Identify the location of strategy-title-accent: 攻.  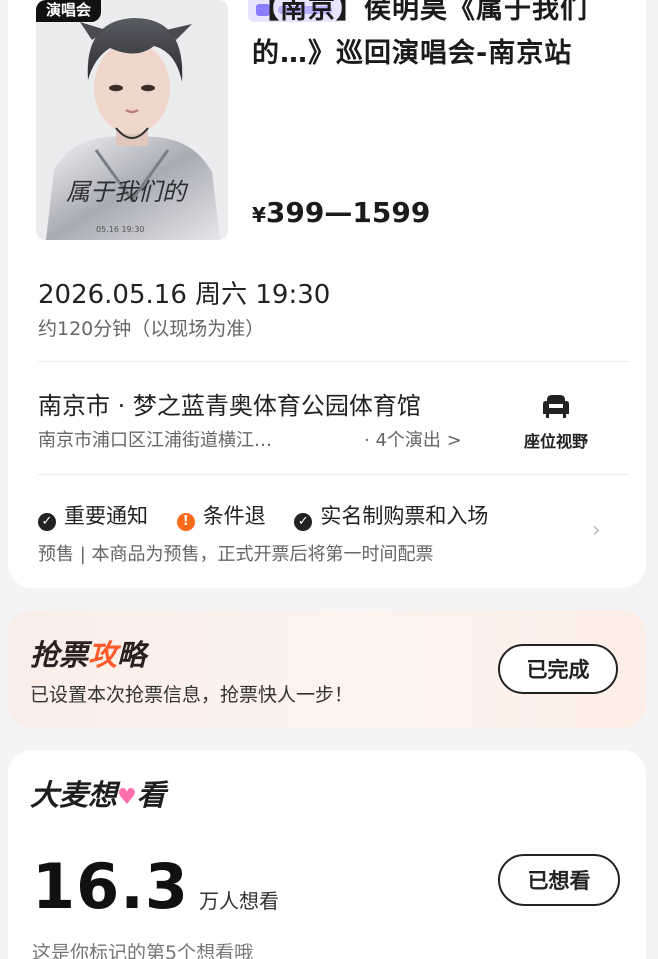
(103, 655).